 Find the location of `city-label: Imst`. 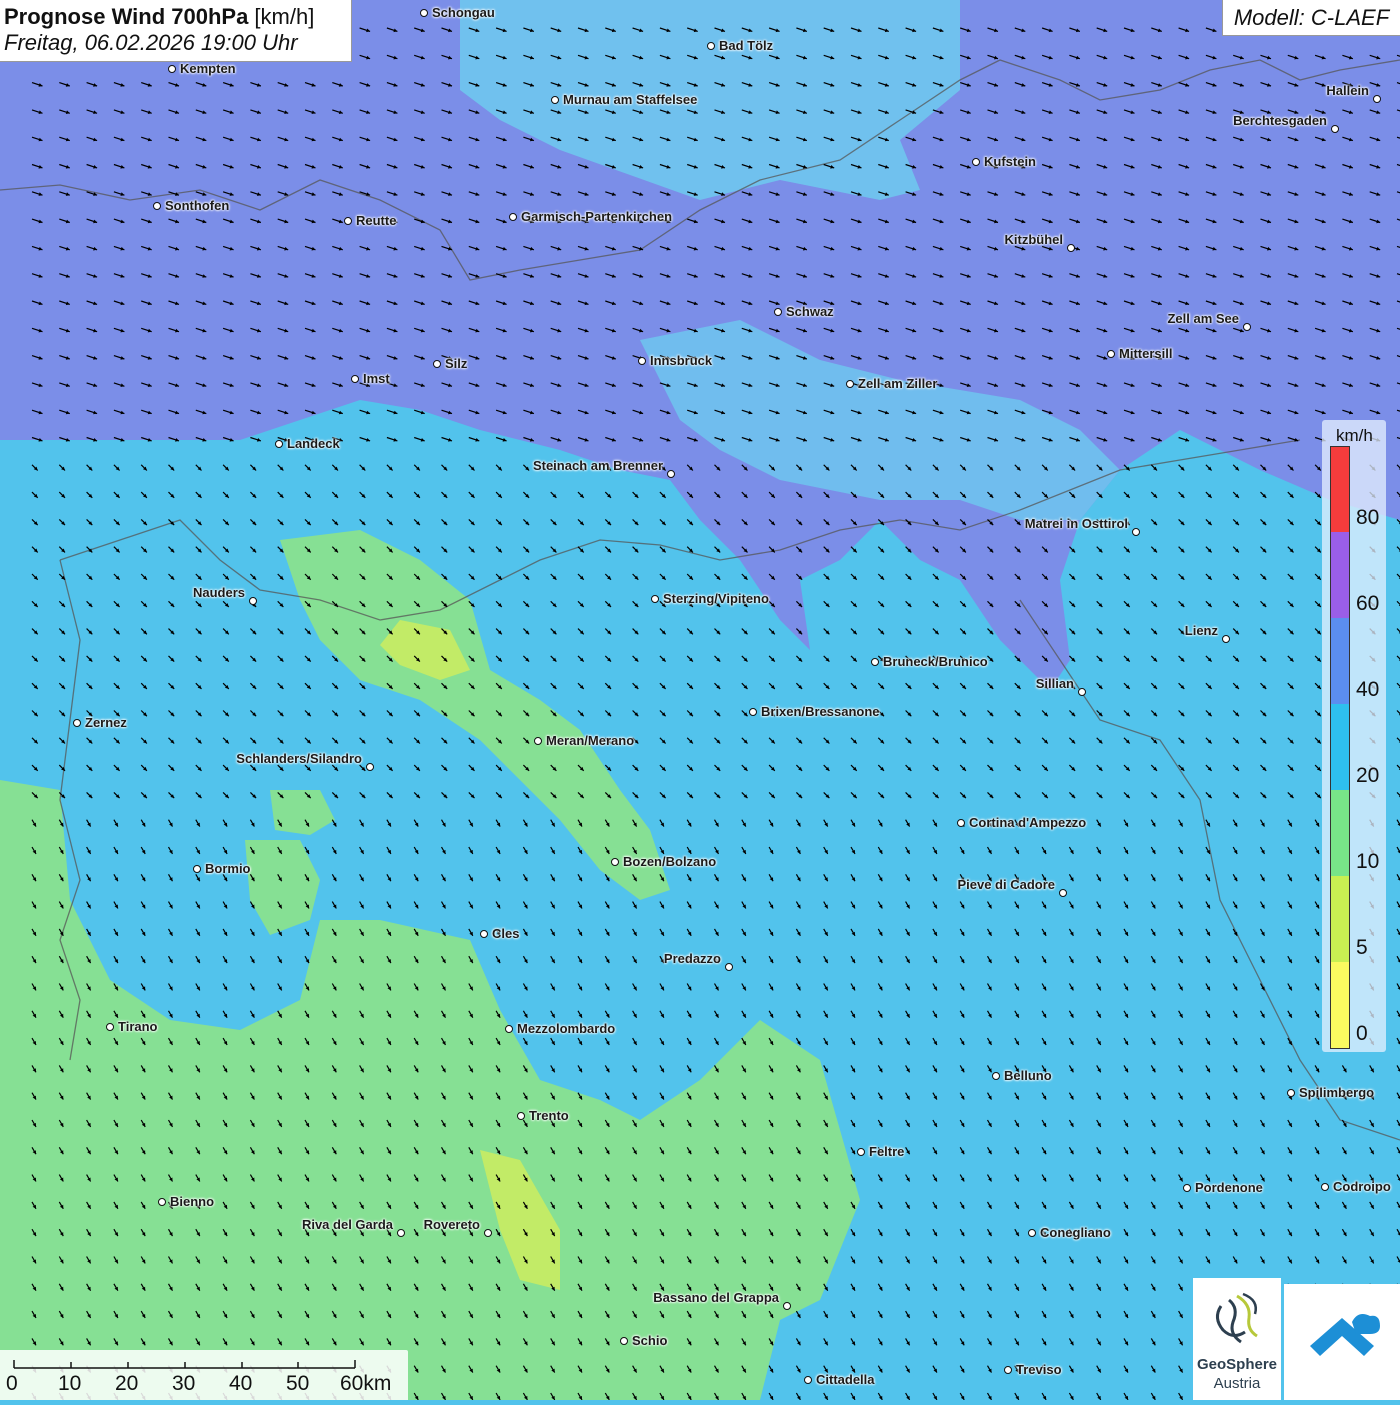

city-label: Imst is located at coordinates (376, 378).